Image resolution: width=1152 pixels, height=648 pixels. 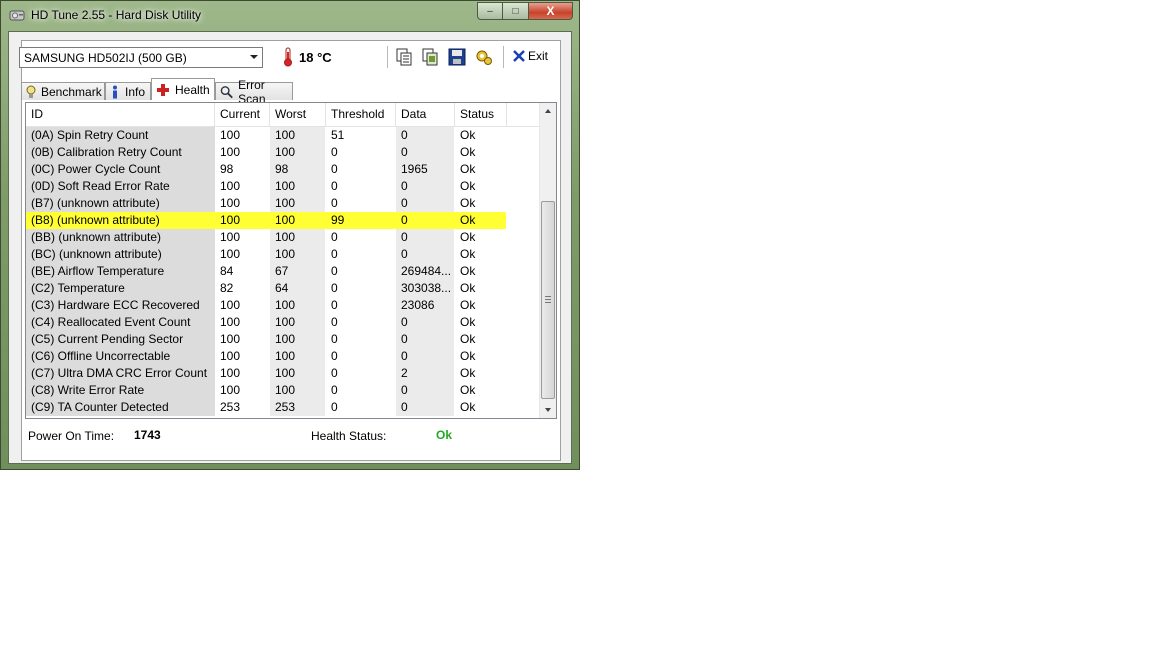 I want to click on health-cross-icon, so click(x=163, y=89).